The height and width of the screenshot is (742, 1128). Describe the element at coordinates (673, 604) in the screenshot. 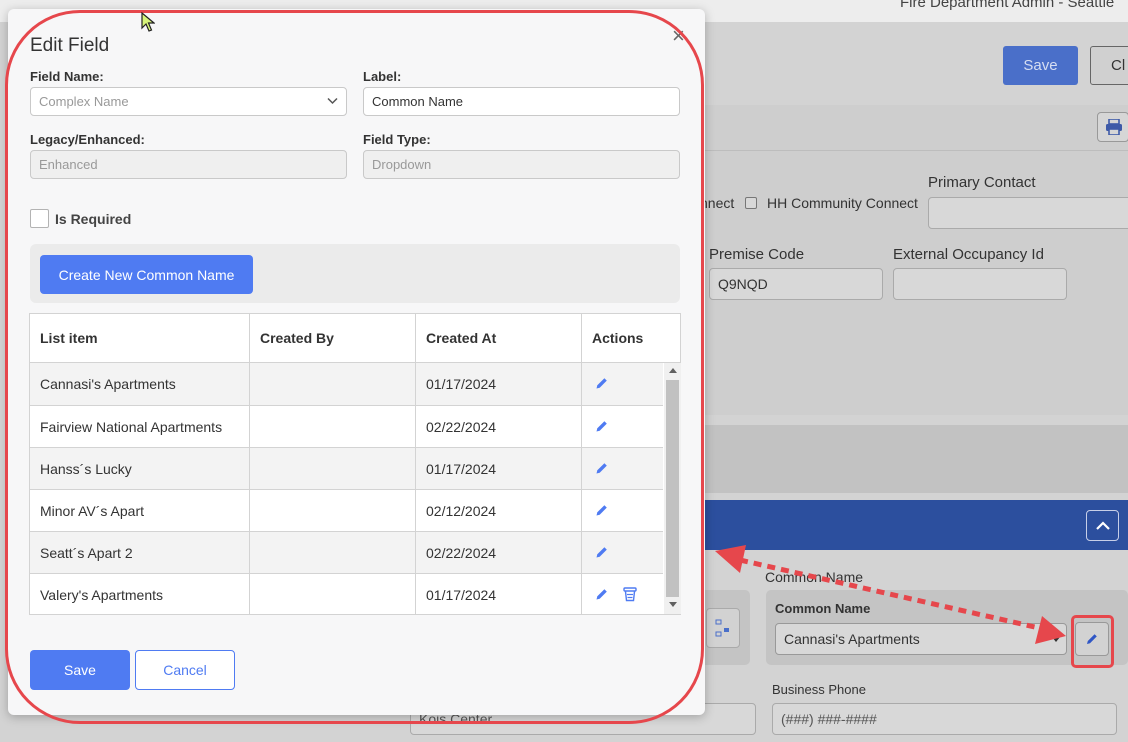

I see `scroll-down-arrow` at that location.